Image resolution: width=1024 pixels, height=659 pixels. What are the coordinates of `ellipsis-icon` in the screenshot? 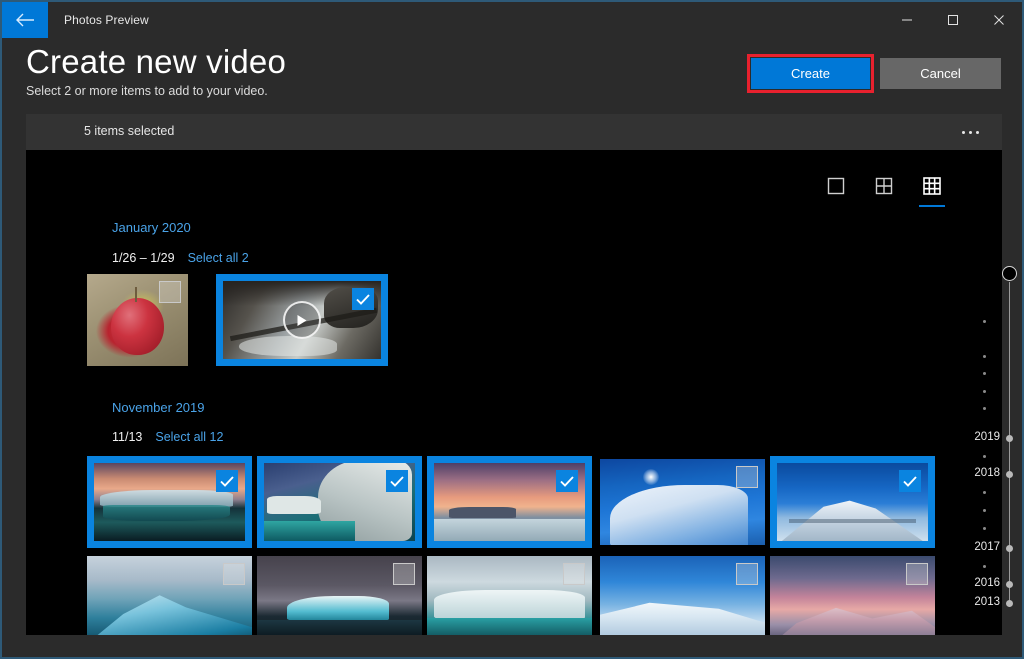 It's located at (970, 132).